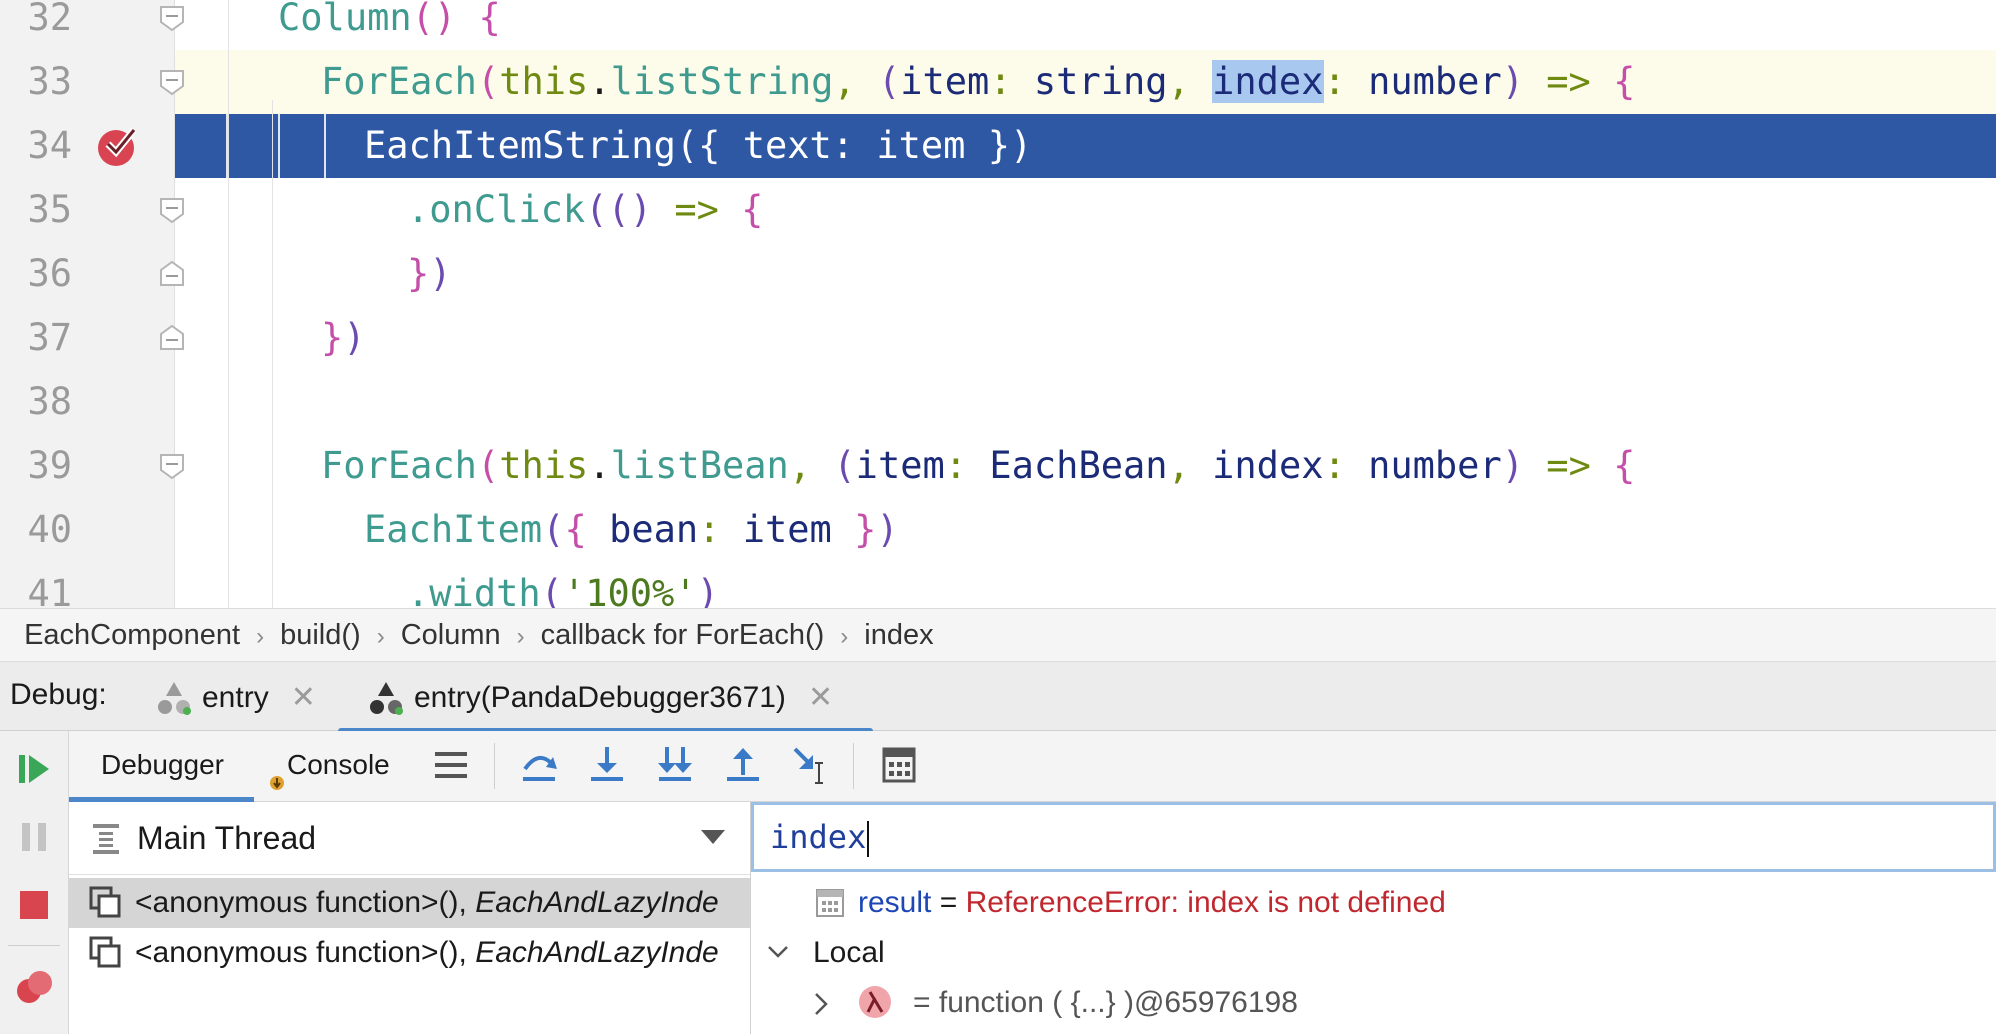 This screenshot has height=1034, width=1996. Describe the element at coordinates (409, 838) in the screenshot. I see `thread-selector: Main Thread` at that location.